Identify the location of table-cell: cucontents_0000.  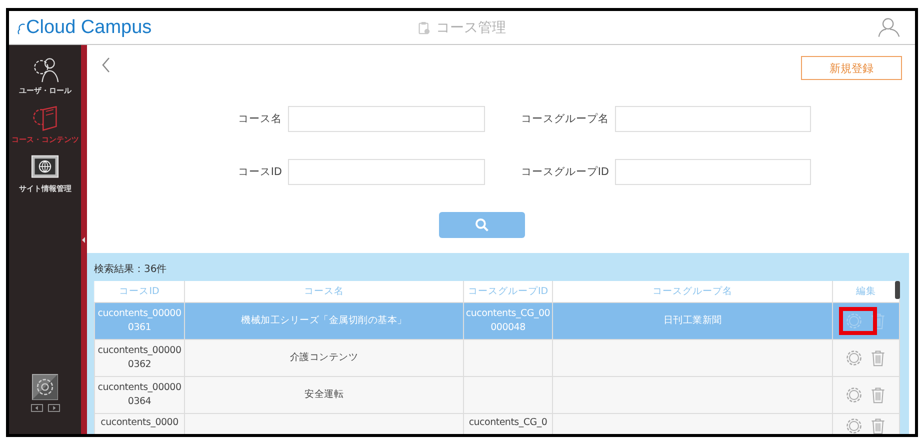
(139, 422).